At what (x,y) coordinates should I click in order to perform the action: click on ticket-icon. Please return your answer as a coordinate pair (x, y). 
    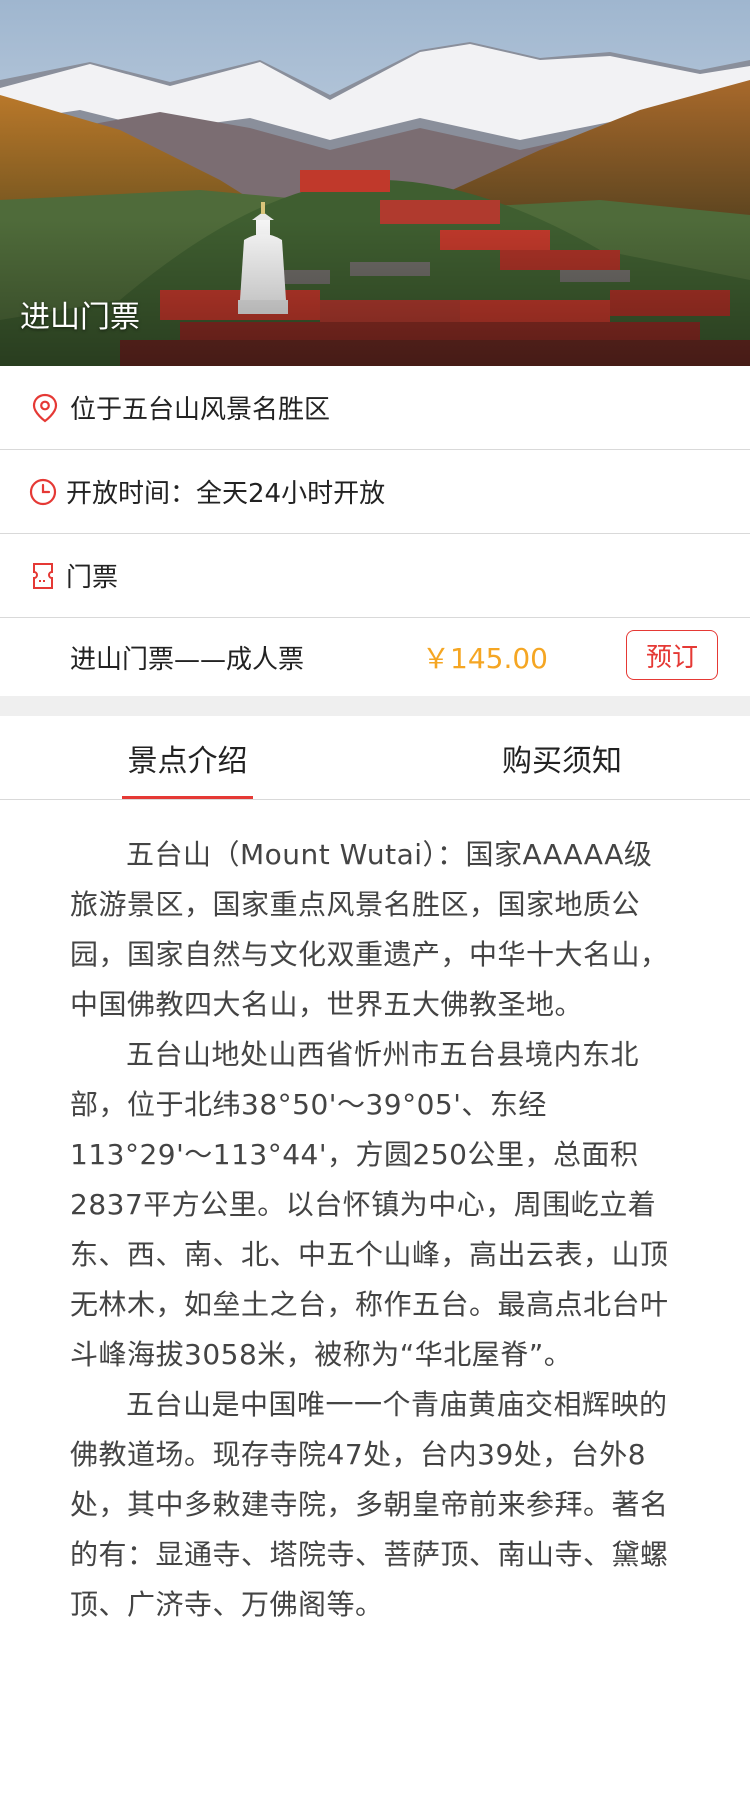
    Looking at the image, I should click on (43, 576).